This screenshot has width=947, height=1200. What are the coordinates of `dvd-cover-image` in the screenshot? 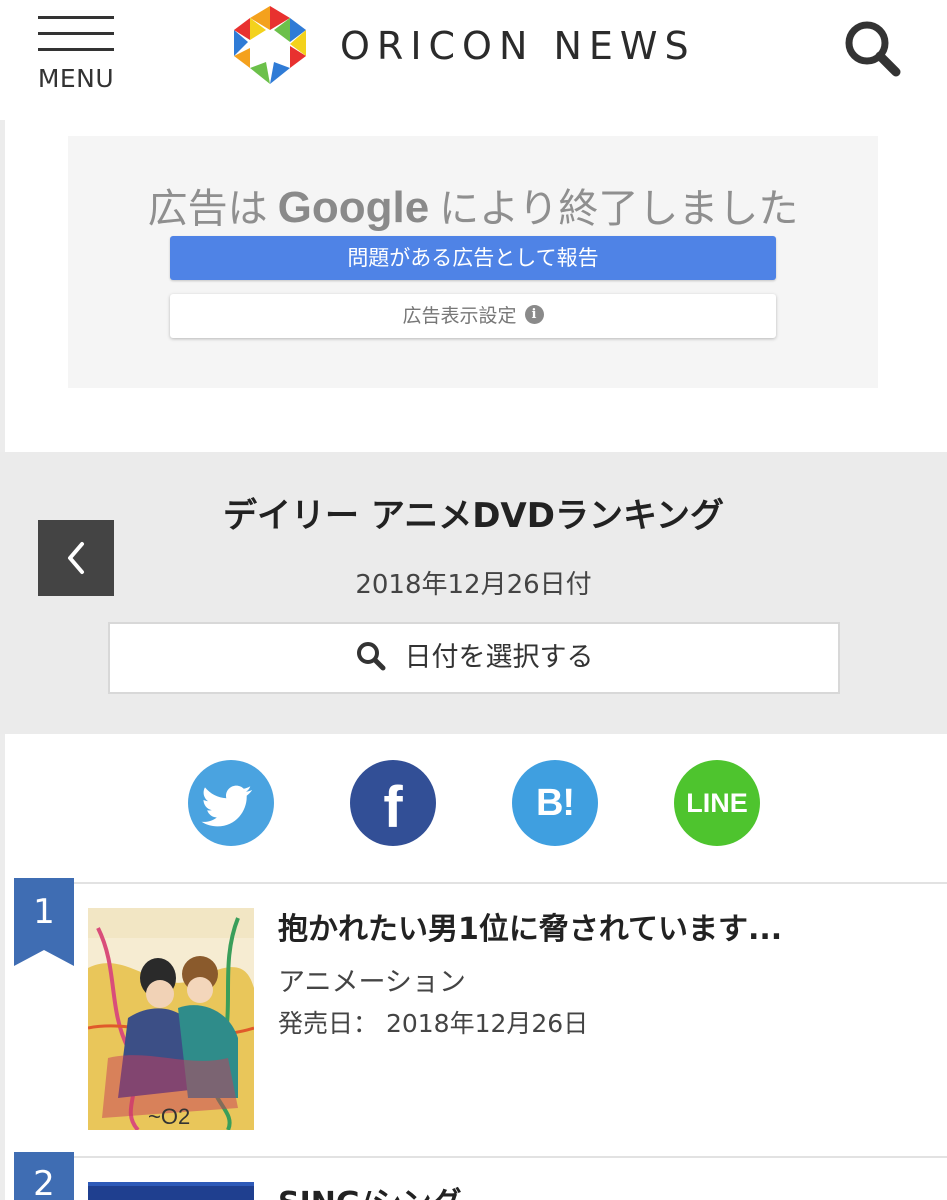 It's located at (171, 1191).